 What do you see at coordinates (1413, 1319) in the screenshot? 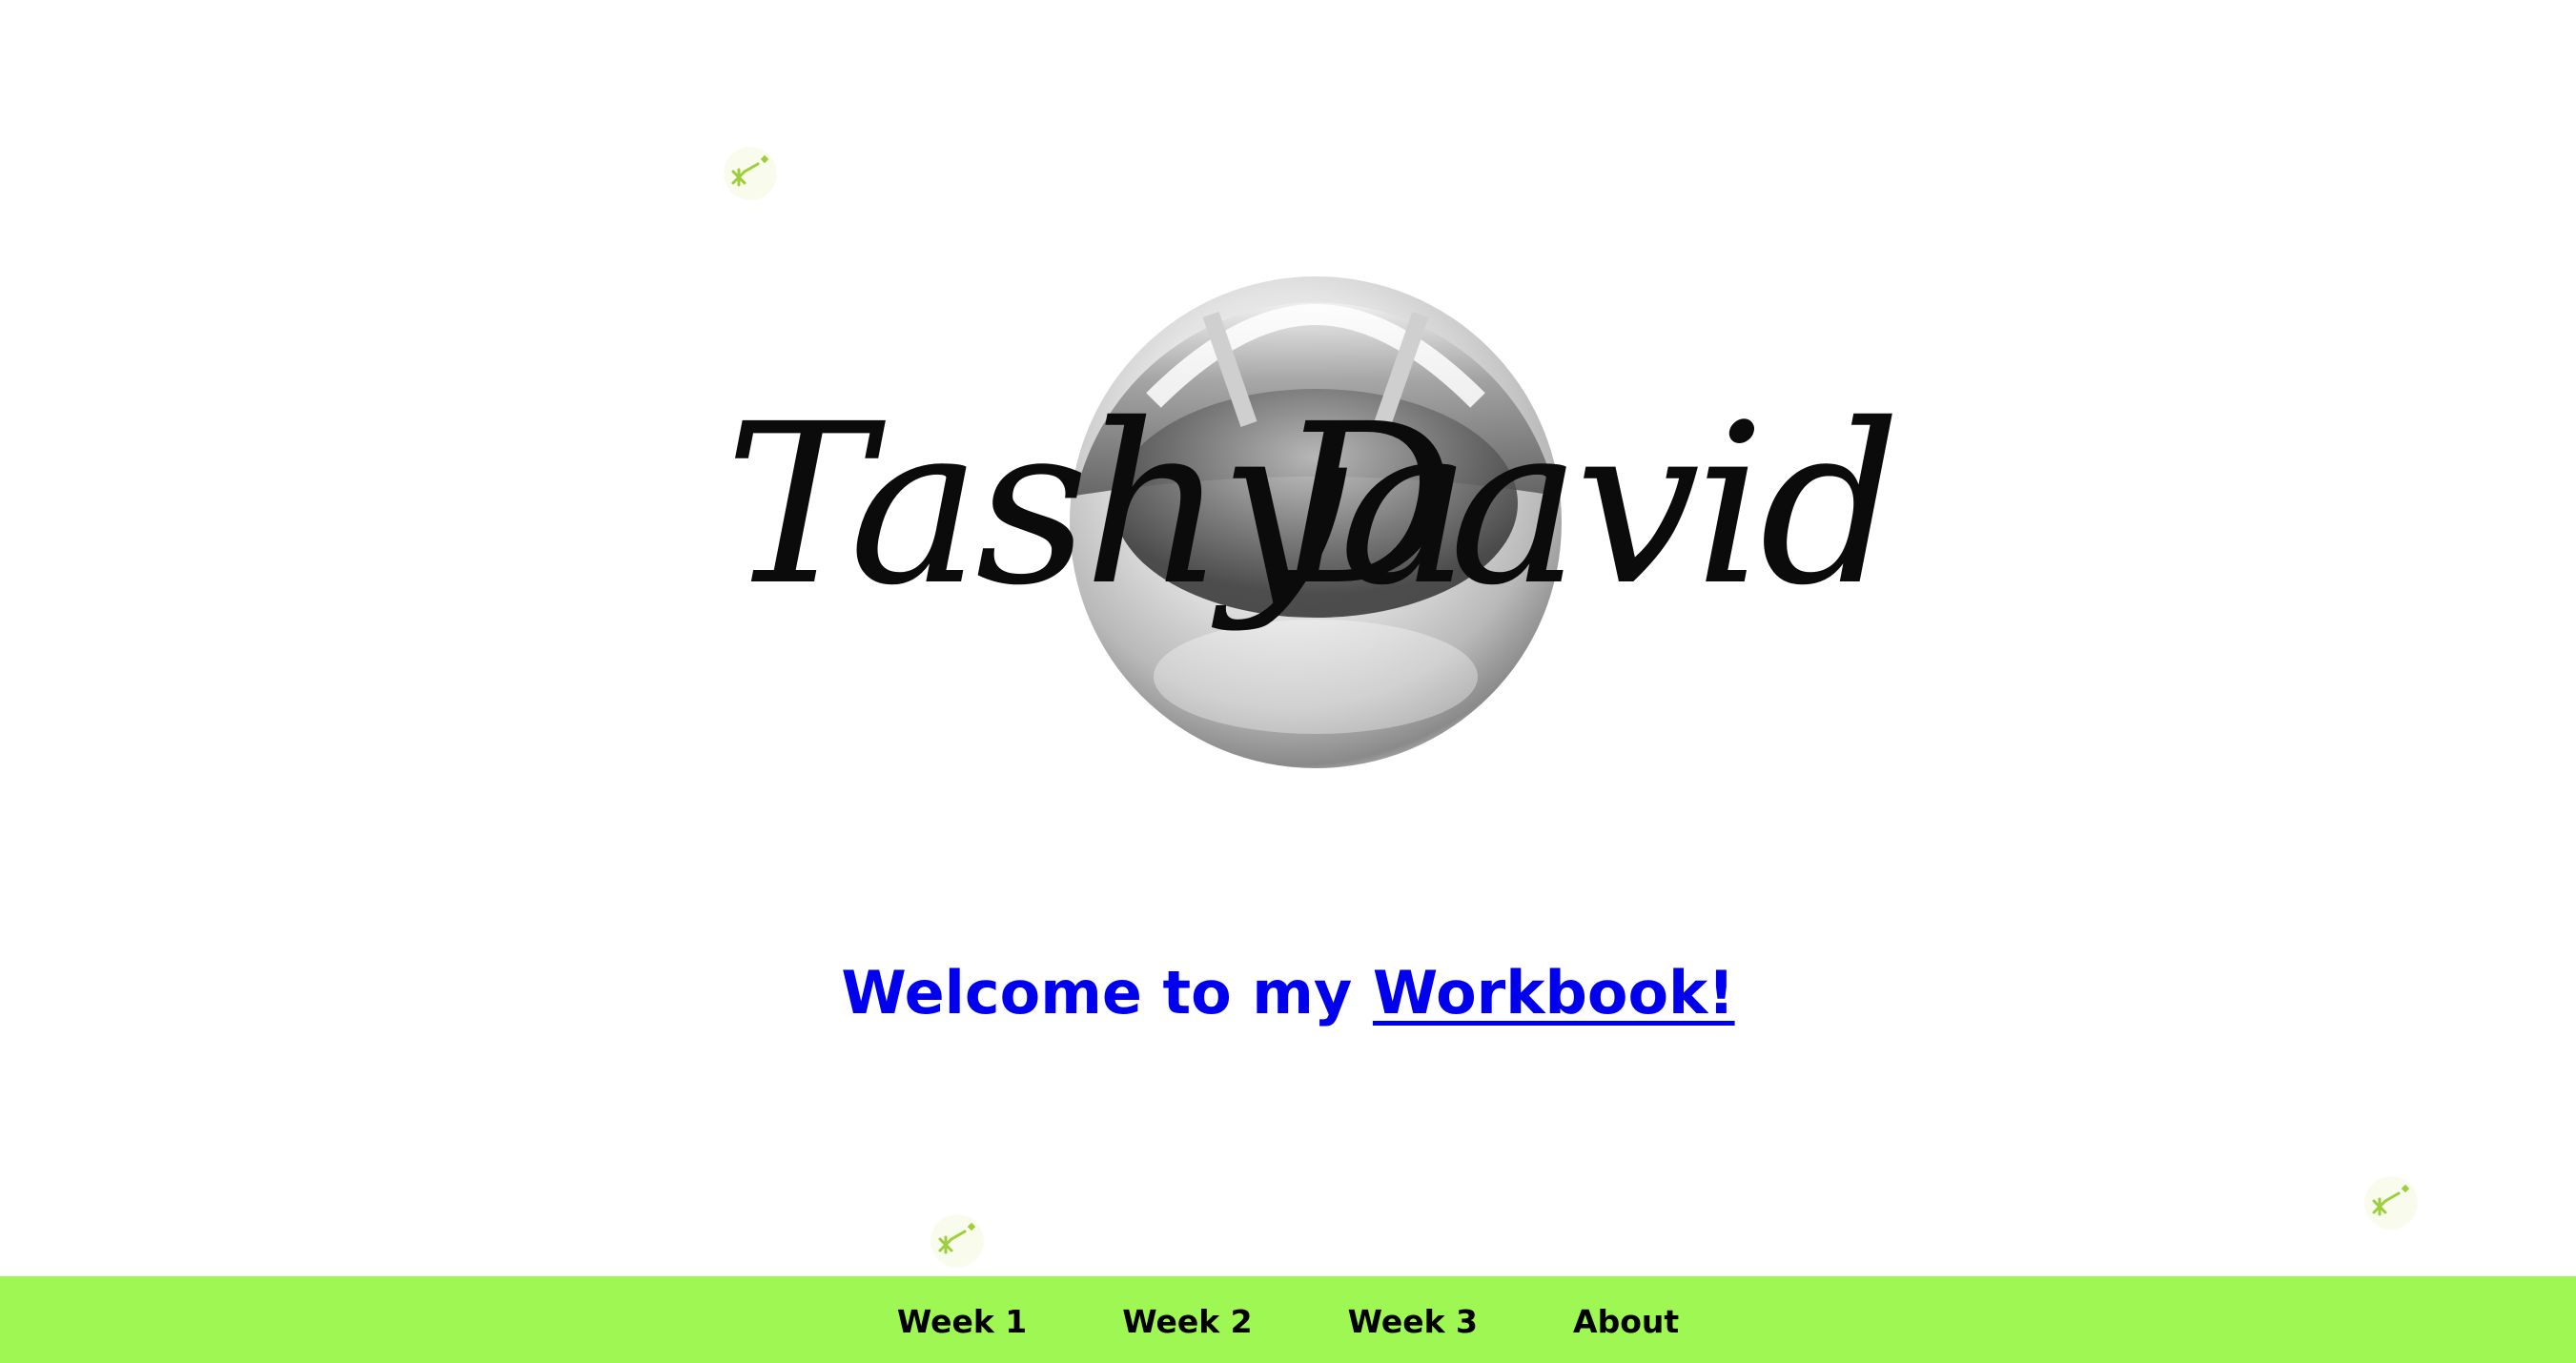
I see `nav-week-3: Week 3` at bounding box center [1413, 1319].